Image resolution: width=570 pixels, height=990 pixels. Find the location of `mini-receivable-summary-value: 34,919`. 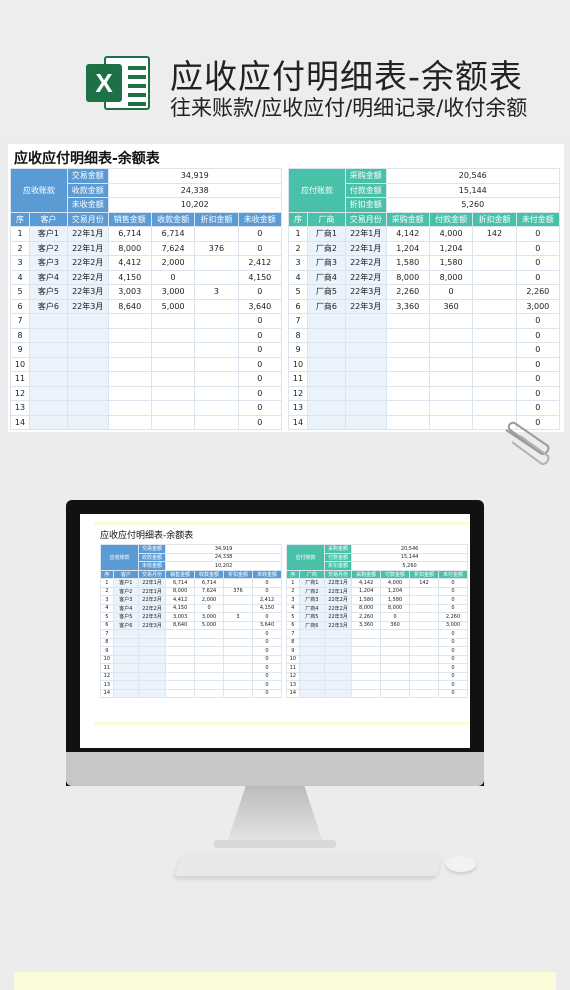

mini-receivable-summary-value: 34,919 is located at coordinates (223, 549).